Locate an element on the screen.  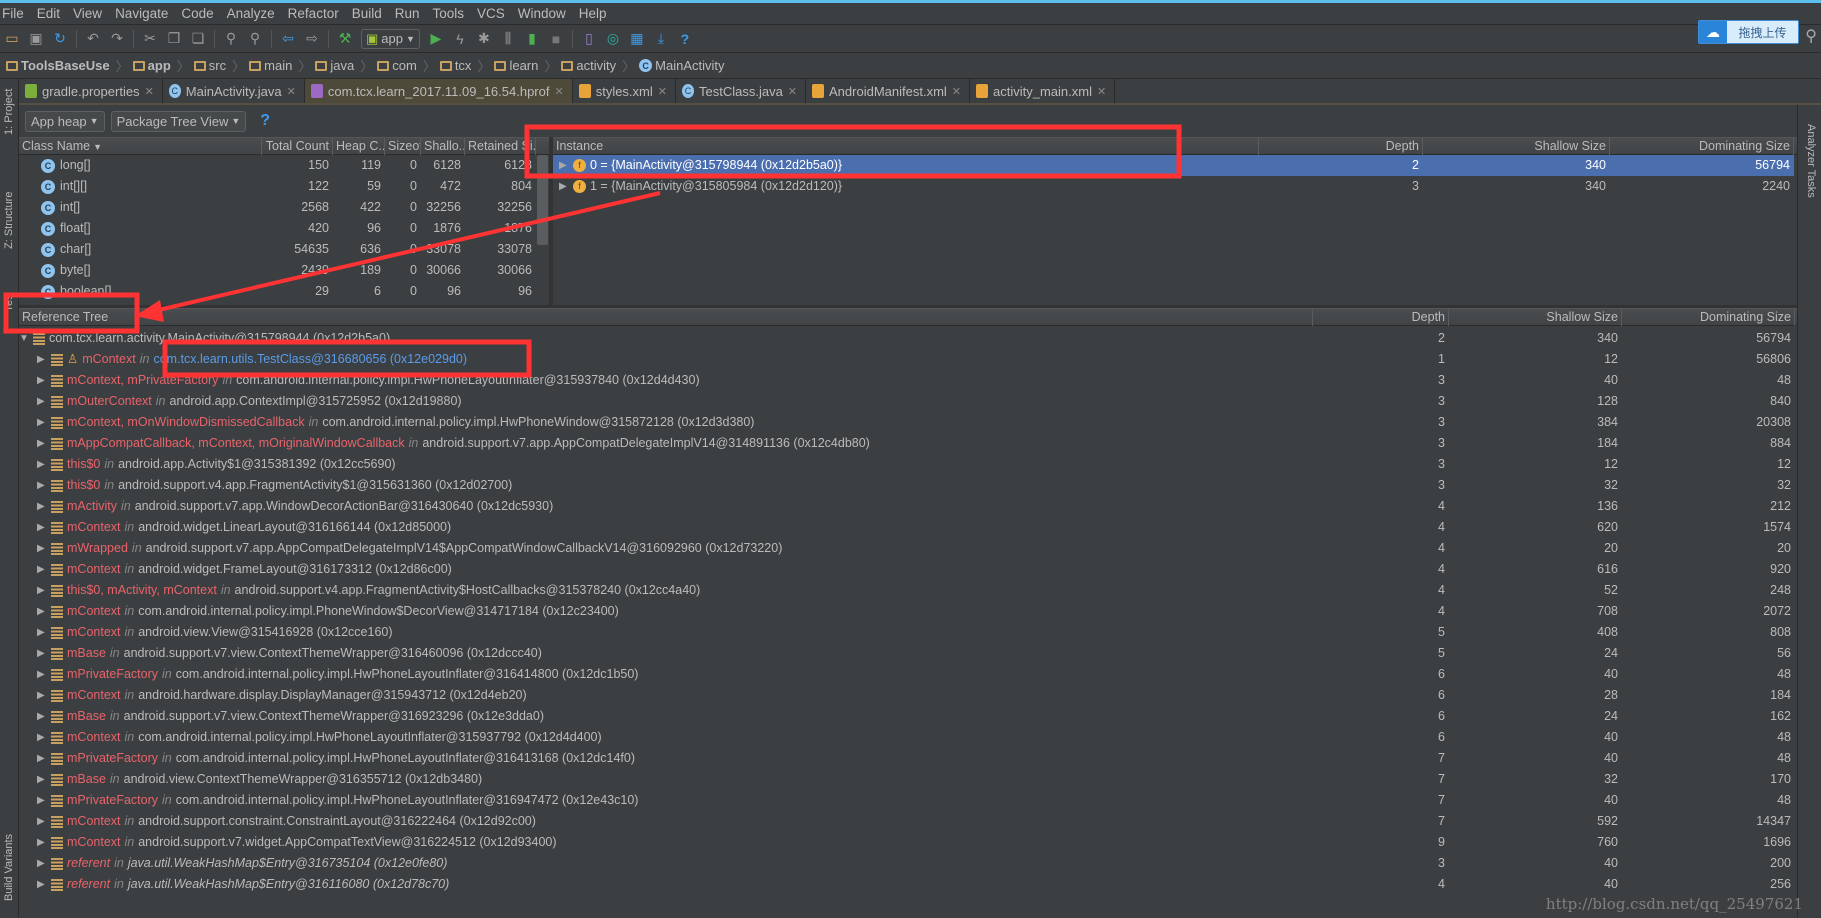
editor-tab: gradle.properties ✕ is located at coordinates (91, 91).